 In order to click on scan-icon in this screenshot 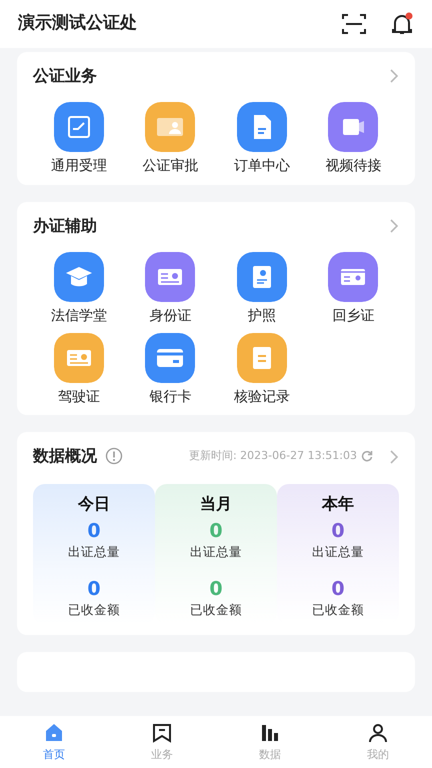, I will do `click(354, 24)`.